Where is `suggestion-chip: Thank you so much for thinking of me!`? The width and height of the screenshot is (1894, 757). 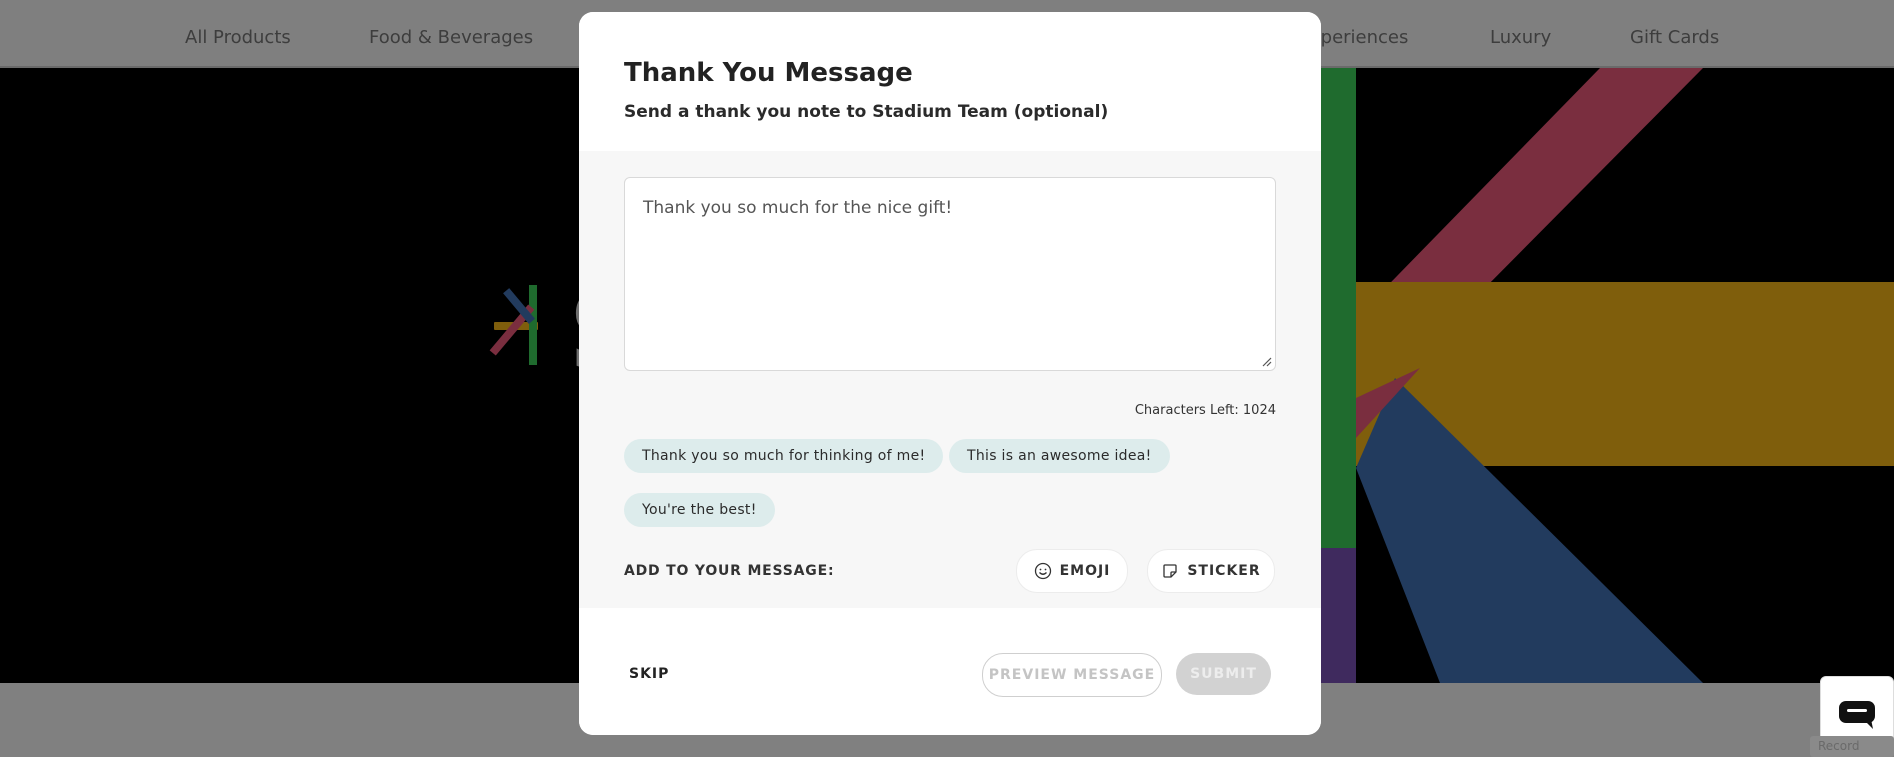 suggestion-chip: Thank you so much for thinking of me! is located at coordinates (784, 456).